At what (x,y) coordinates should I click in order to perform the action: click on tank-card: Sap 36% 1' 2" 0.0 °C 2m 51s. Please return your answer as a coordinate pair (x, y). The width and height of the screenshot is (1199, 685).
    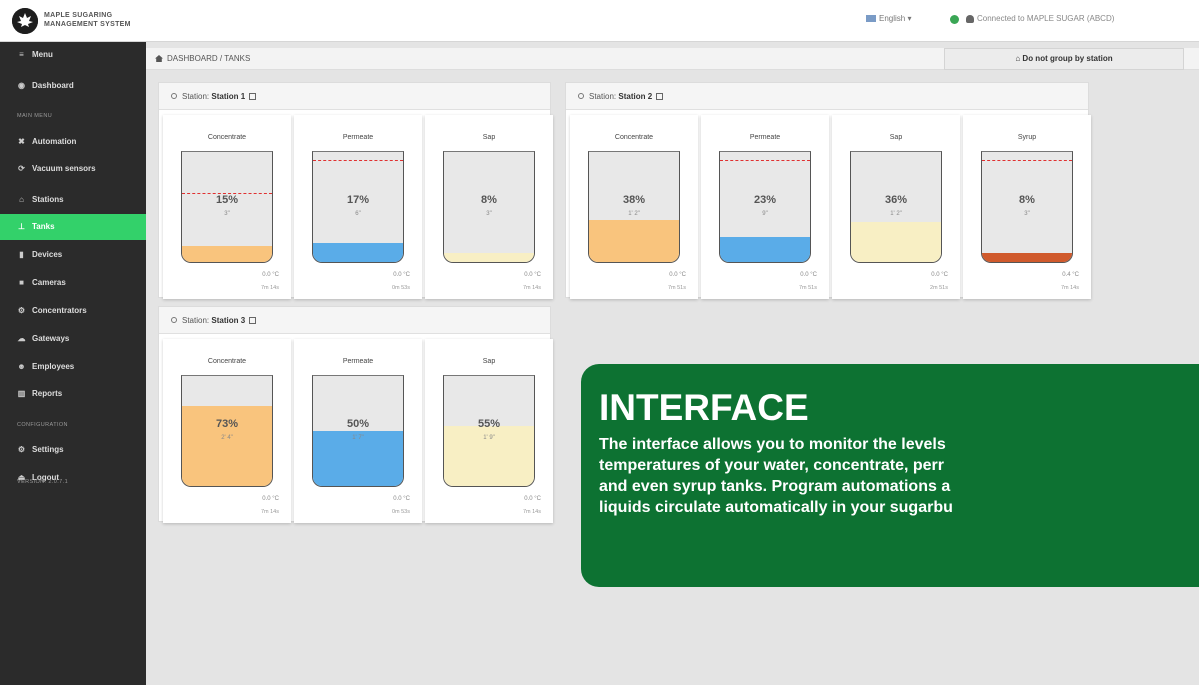
    Looking at the image, I should click on (896, 207).